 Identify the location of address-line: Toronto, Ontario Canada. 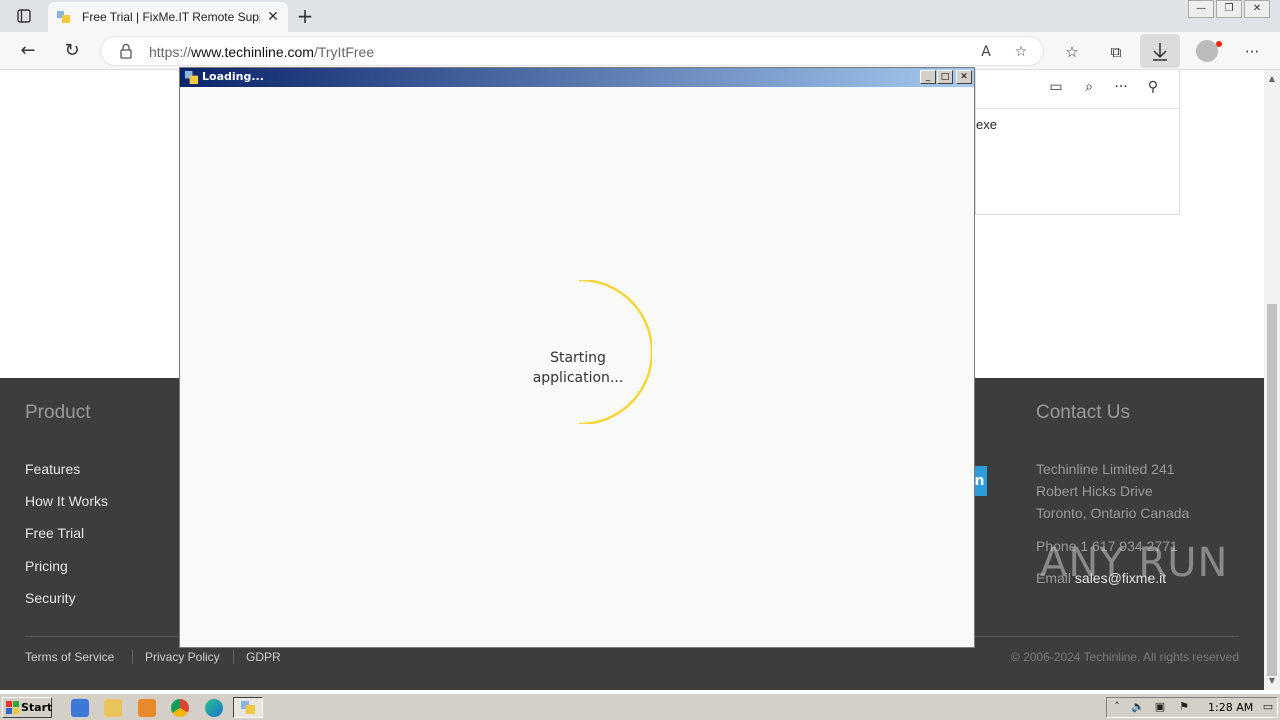
(1113, 513).